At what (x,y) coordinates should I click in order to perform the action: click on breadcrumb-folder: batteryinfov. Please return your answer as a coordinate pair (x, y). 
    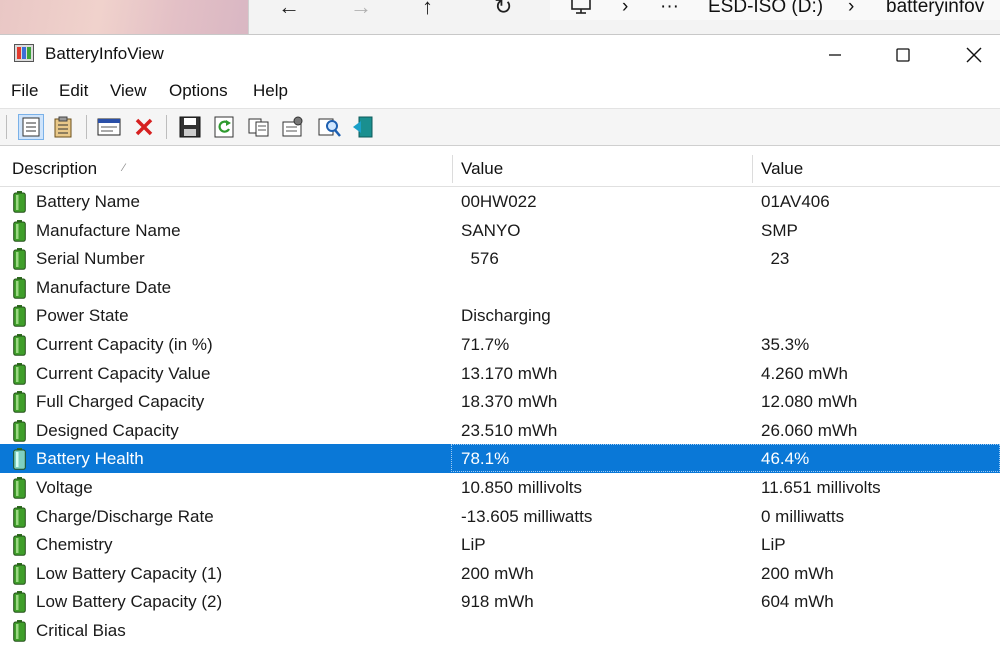
    Looking at the image, I should click on (935, 9).